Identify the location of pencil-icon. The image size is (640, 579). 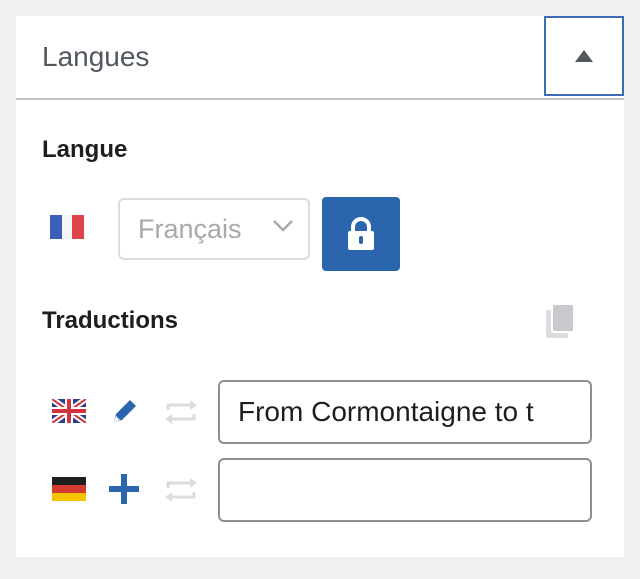
(124, 412).